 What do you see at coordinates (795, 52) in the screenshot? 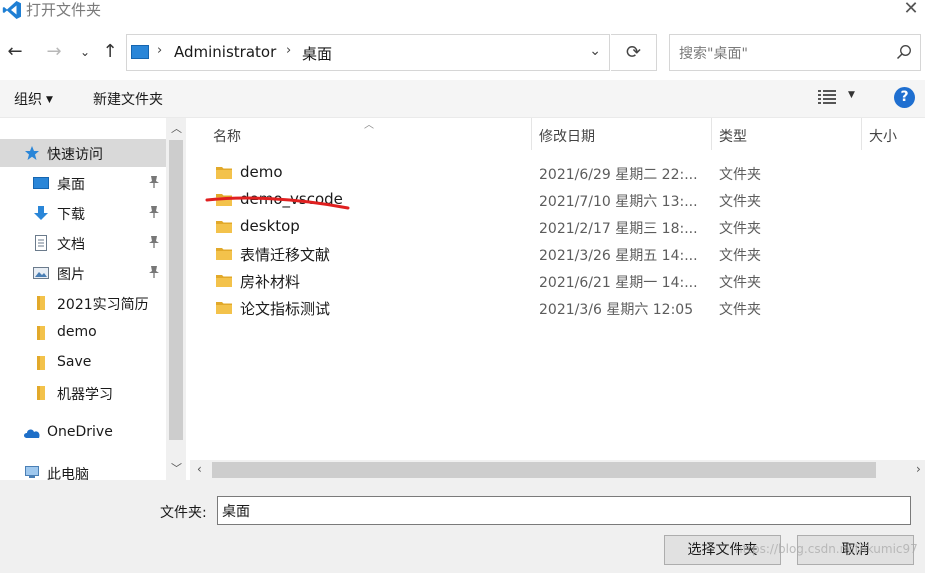
I see `search-input: 搜索"桌面"` at bounding box center [795, 52].